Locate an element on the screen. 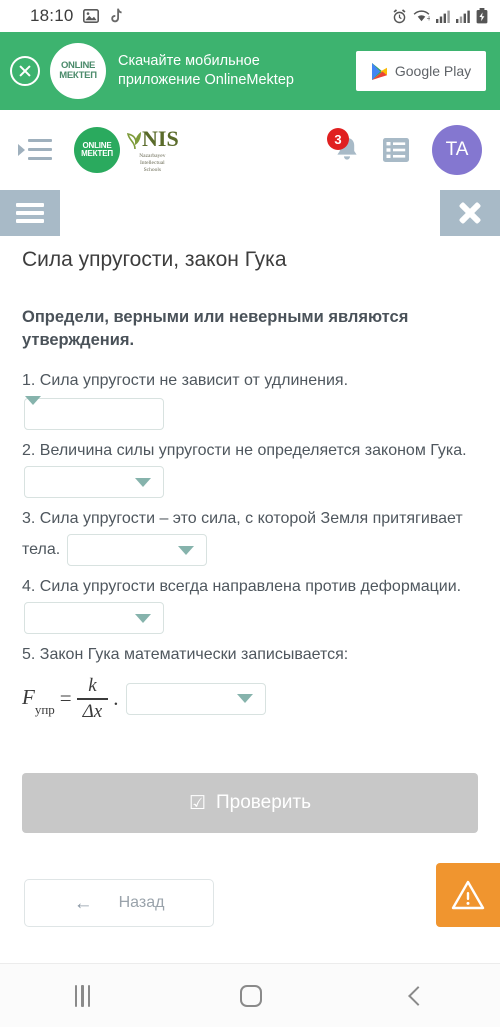  banner-logo: ONLINE МЕКТЕП is located at coordinates (78, 71).